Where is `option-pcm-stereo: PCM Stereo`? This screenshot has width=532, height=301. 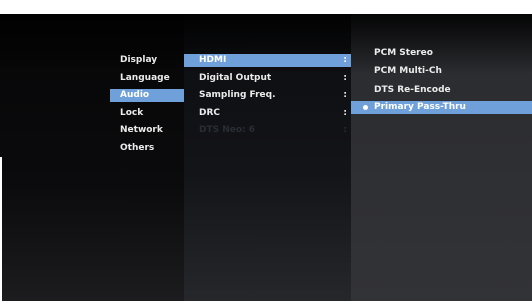 option-pcm-stereo: PCM Stereo is located at coordinates (403, 53).